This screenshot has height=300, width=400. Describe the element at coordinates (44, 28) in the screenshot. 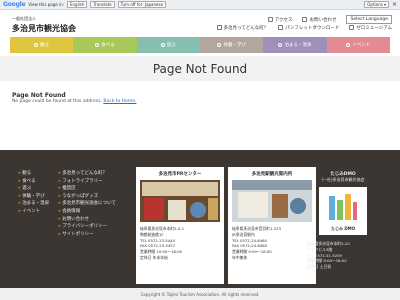

I see `site-logo: 多治見市観光協会` at that location.